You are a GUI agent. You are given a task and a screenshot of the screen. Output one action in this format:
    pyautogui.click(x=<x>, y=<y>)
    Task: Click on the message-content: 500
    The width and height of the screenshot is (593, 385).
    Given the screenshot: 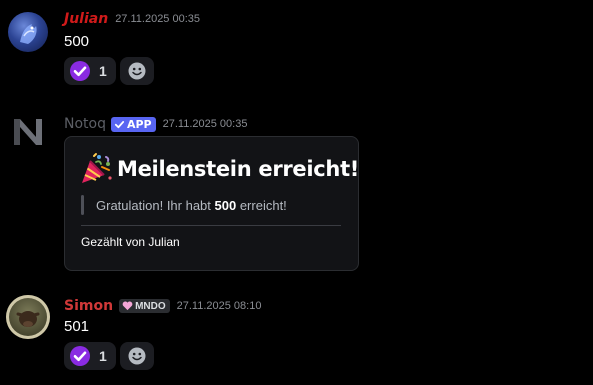 What is the action you would take?
    pyautogui.click(x=77, y=41)
    